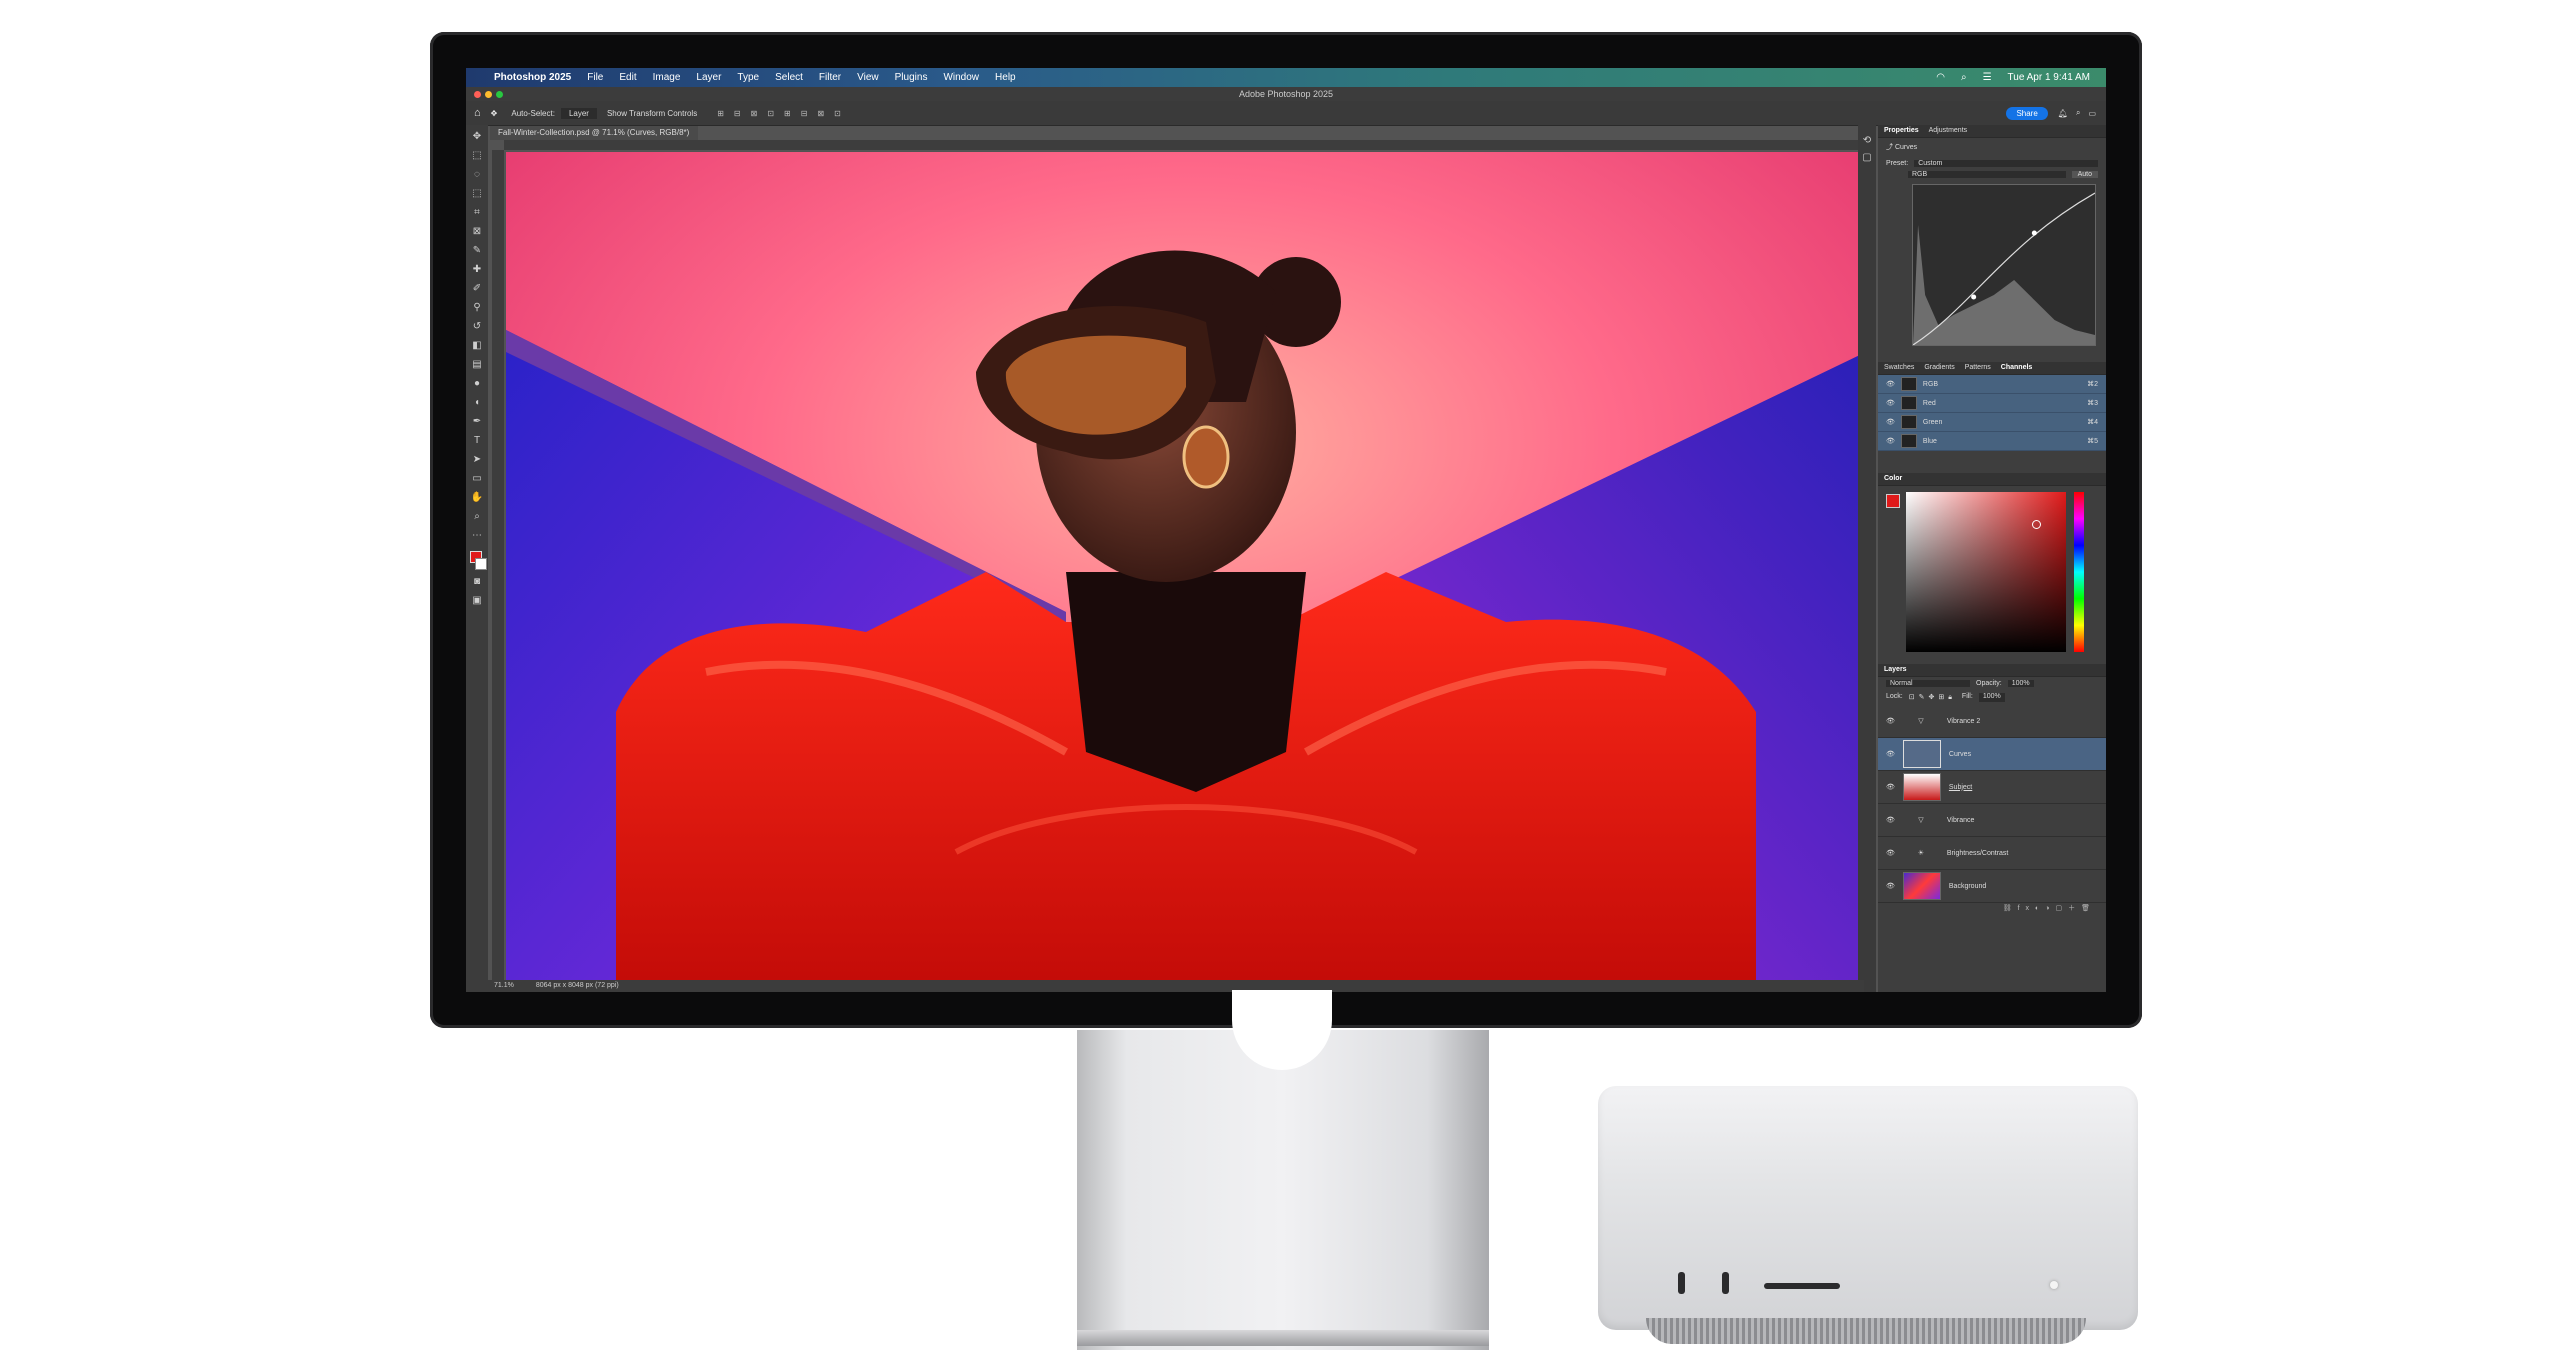  What do you see at coordinates (477, 479) in the screenshot?
I see `rectangle-tool: ▭` at bounding box center [477, 479].